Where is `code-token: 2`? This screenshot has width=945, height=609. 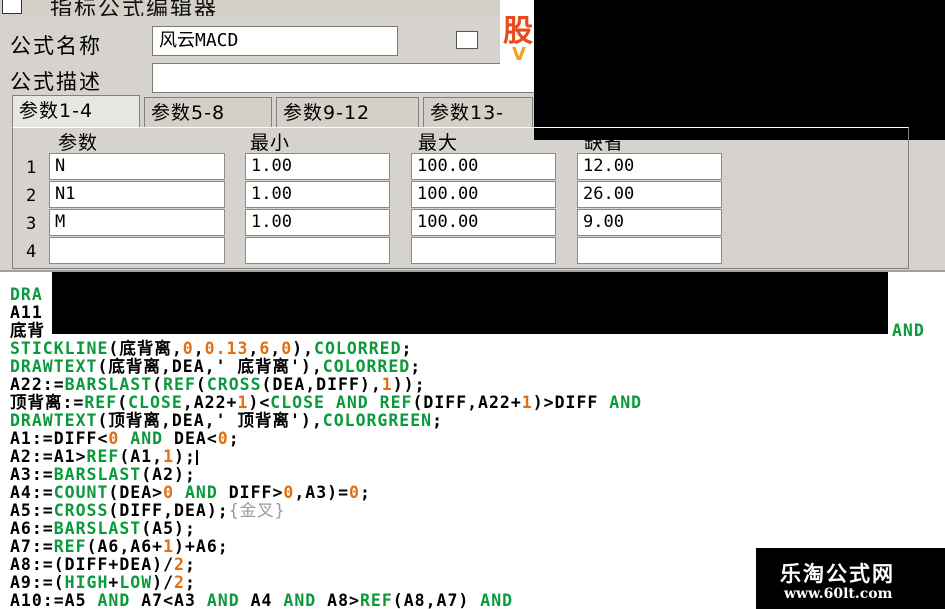 code-token: 2 is located at coordinates (179, 564).